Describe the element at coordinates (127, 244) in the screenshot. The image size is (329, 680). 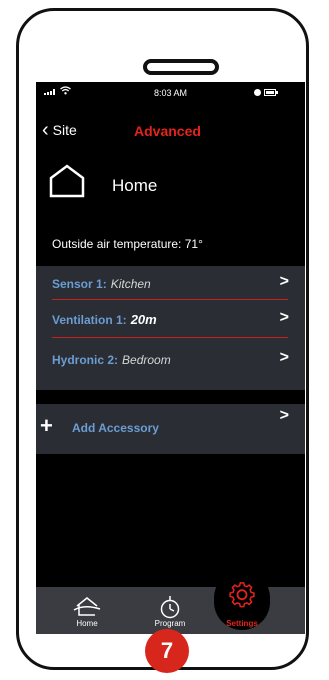
I see `outside-temperature: Outside air temperature: 71°` at that location.